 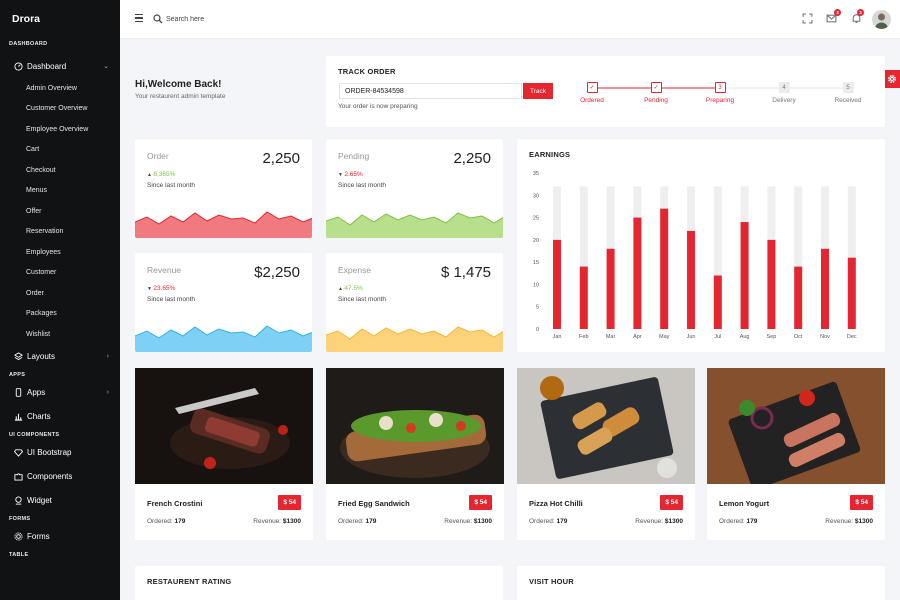 I want to click on diamond-icon, so click(x=18, y=453).